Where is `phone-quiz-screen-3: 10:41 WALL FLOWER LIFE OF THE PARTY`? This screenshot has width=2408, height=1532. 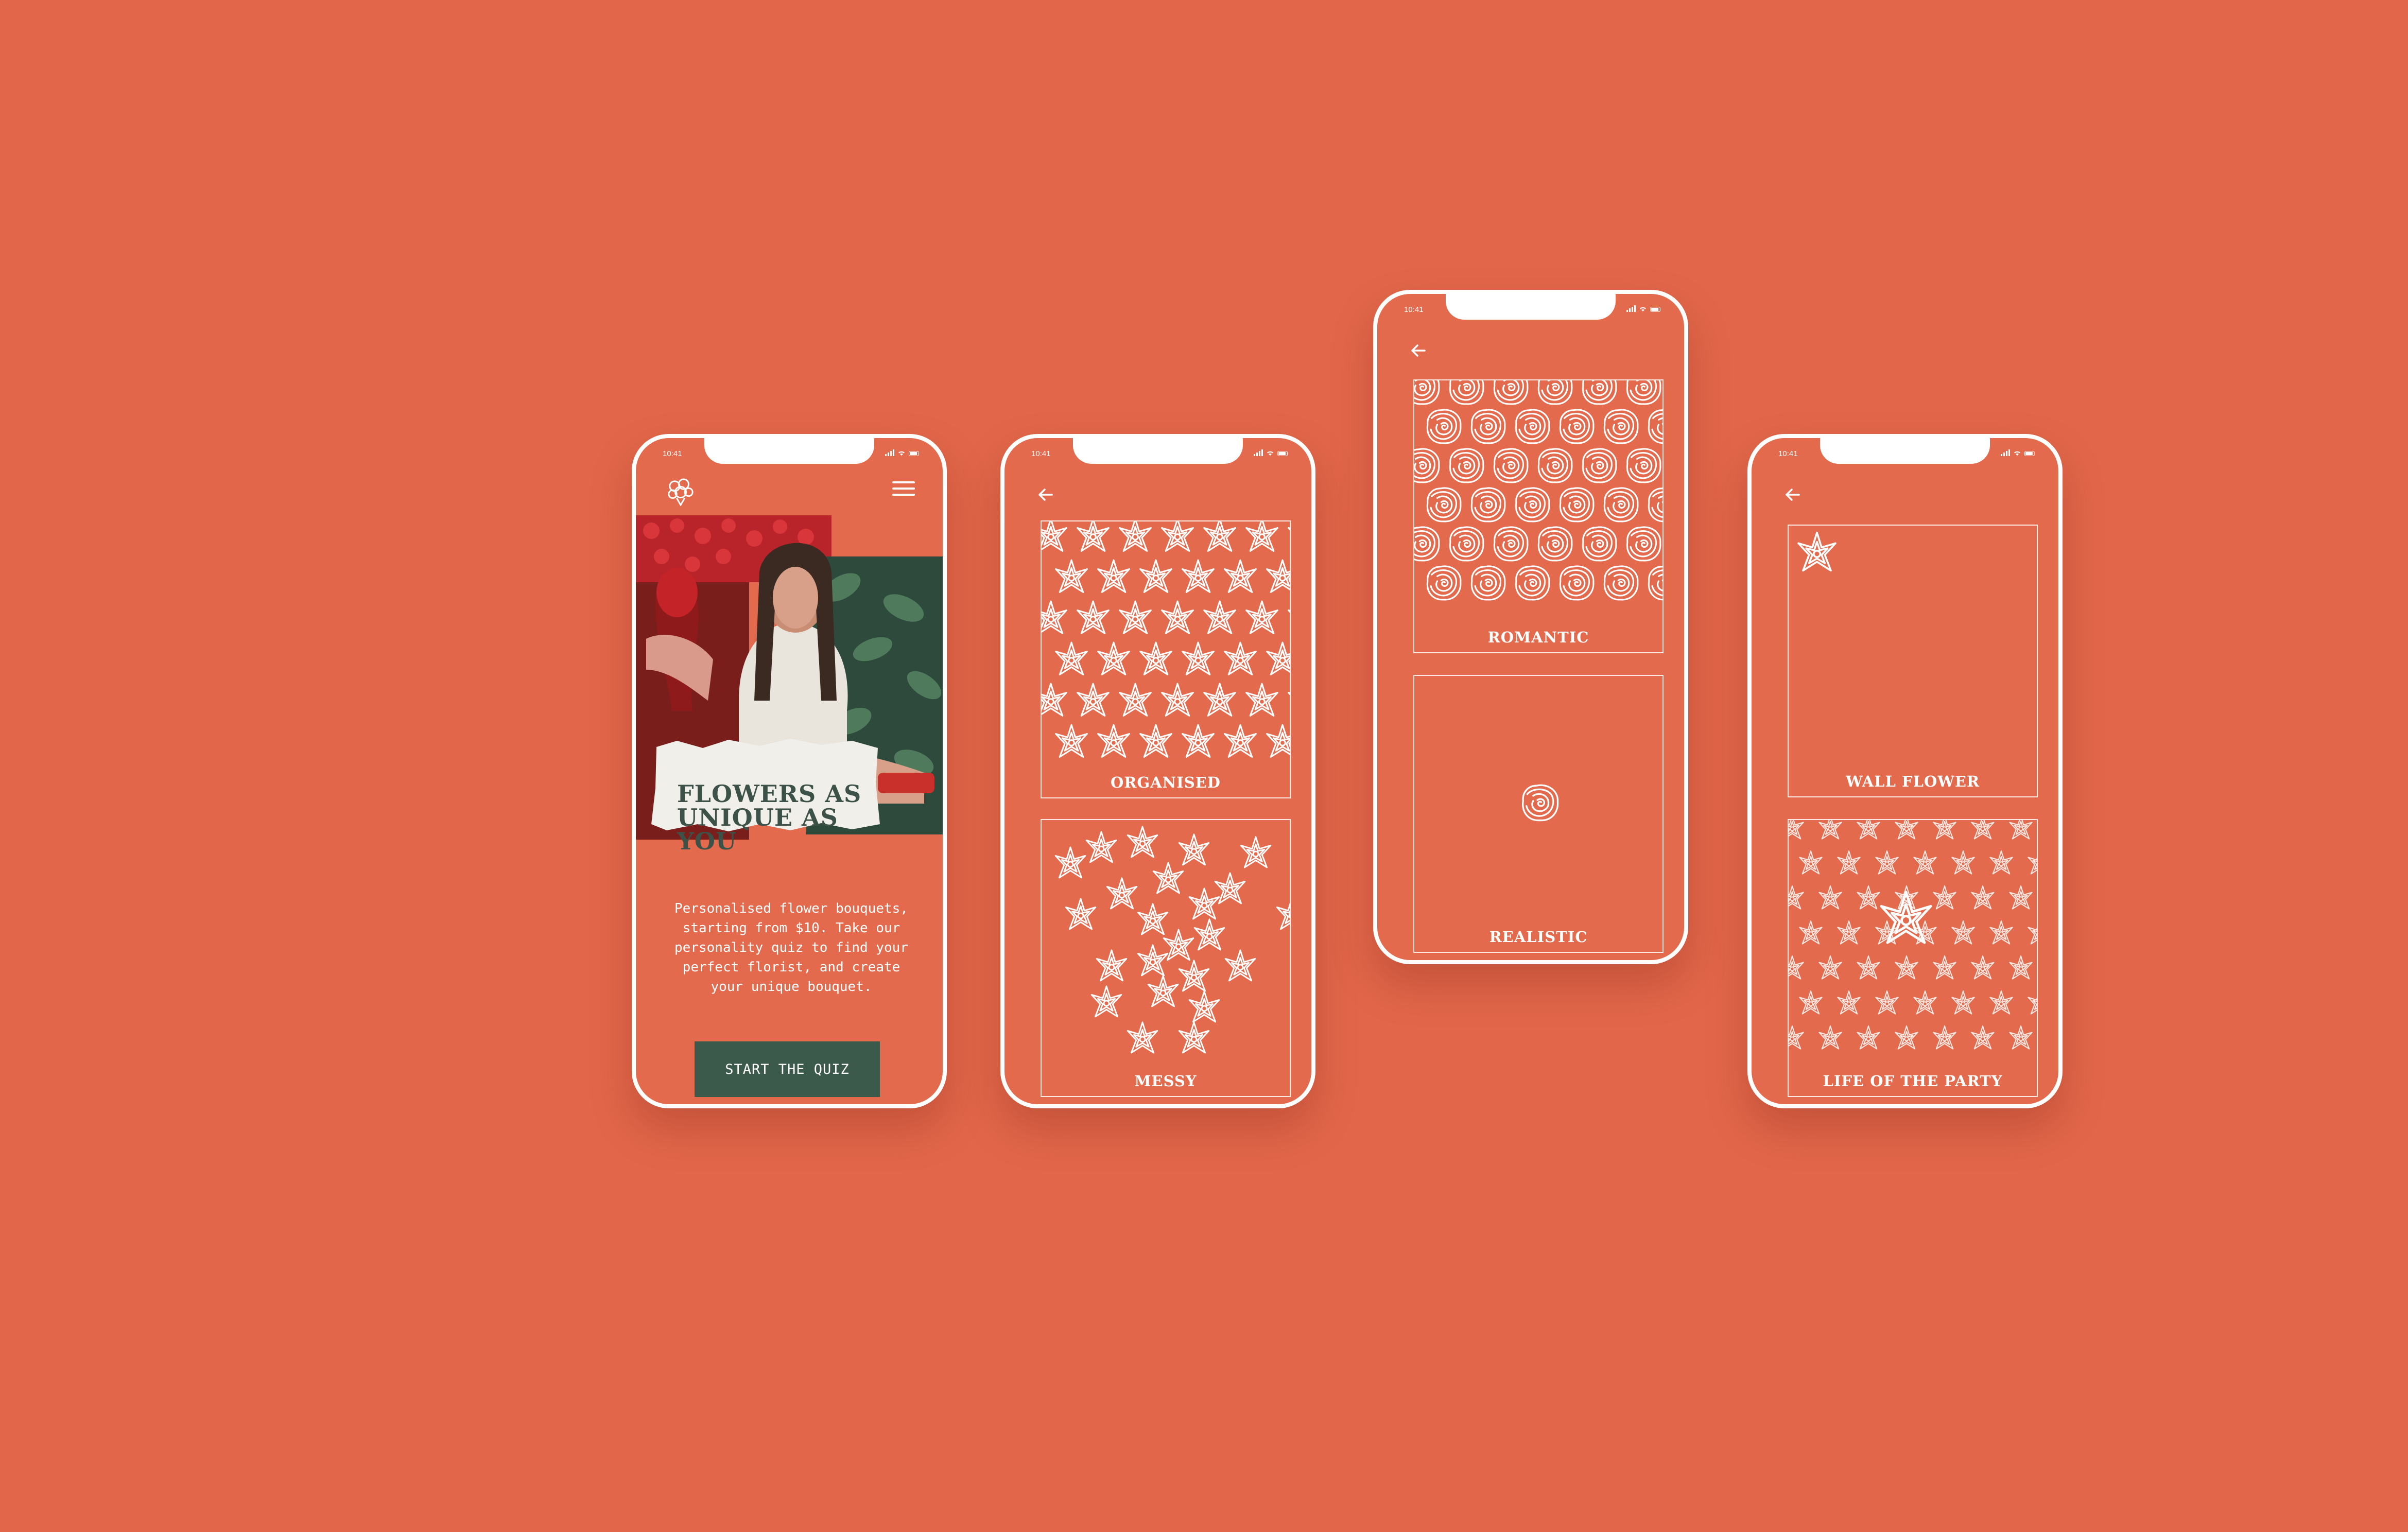
phone-quiz-screen-3: 10:41 WALL FLOWER LIFE OF THE PARTY is located at coordinates (1905, 771).